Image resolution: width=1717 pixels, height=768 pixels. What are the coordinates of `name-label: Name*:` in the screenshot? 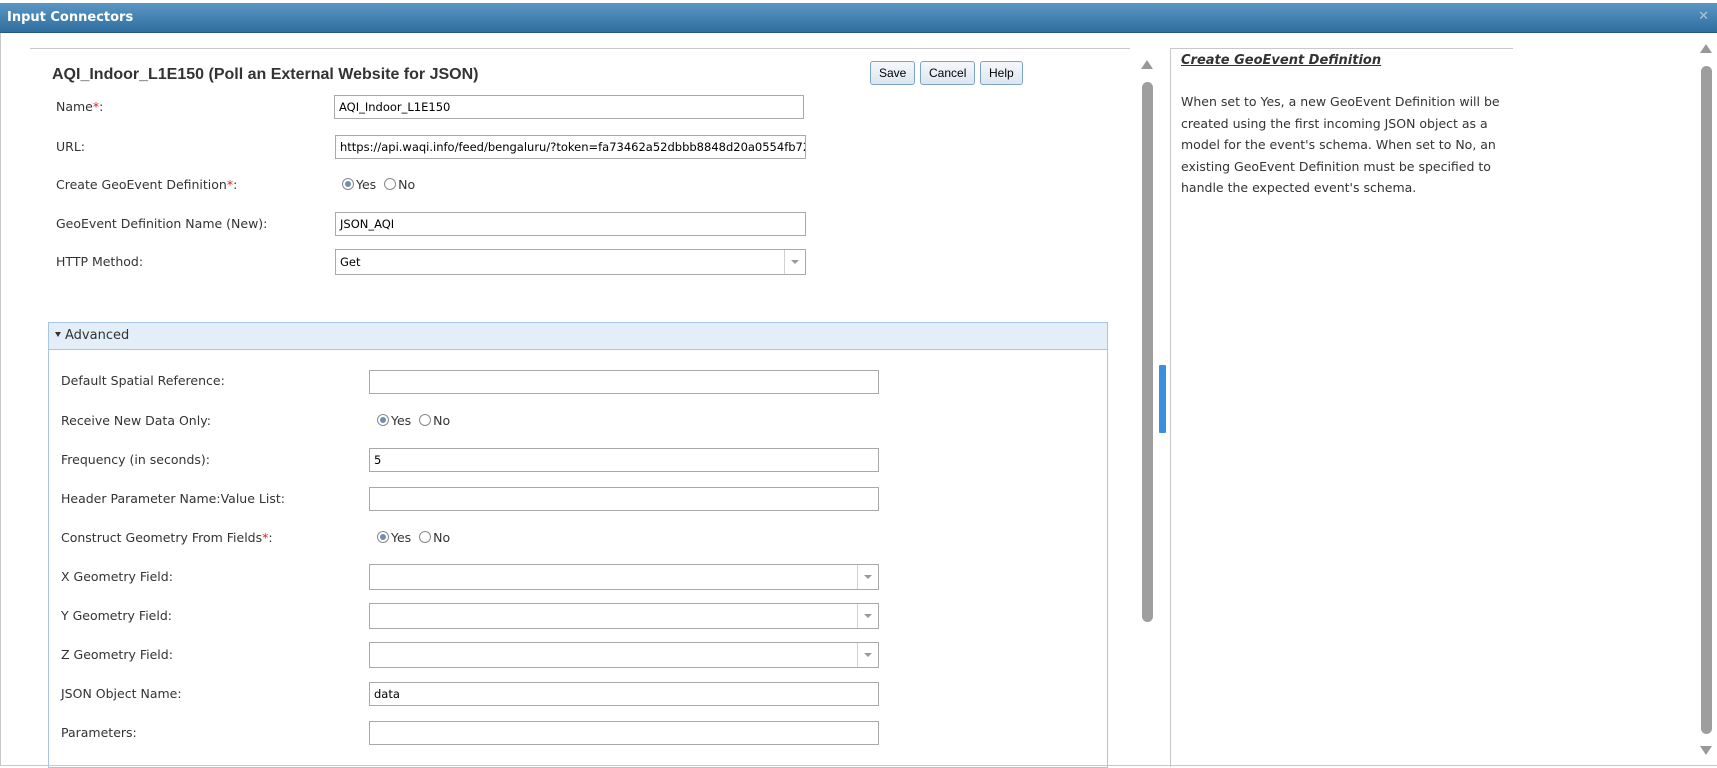 It's located at (80, 106).